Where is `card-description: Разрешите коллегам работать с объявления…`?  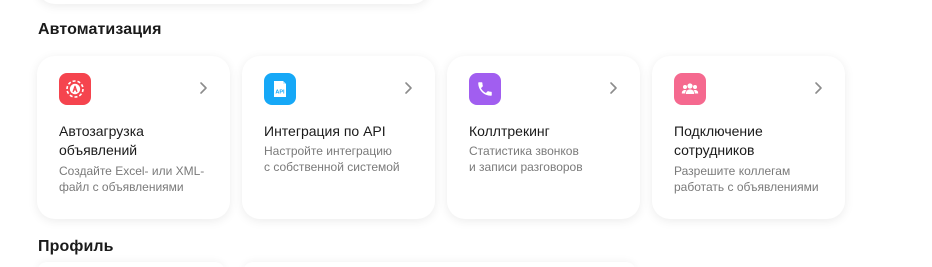 card-description: Разрешите коллегам работать с объявления… is located at coordinates (746, 179).